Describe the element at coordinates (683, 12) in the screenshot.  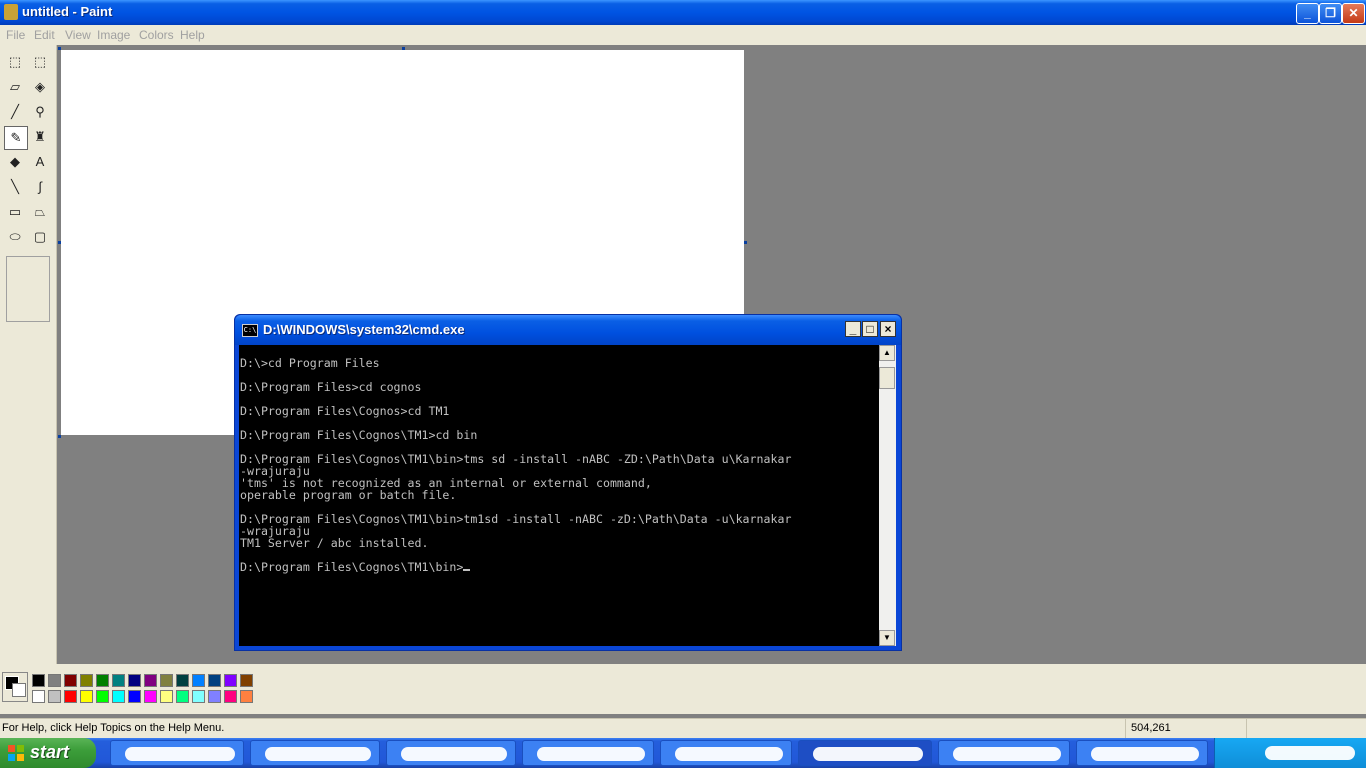
I see `paint-title-bar: untitled - Paint _ ❐ ✕` at that location.